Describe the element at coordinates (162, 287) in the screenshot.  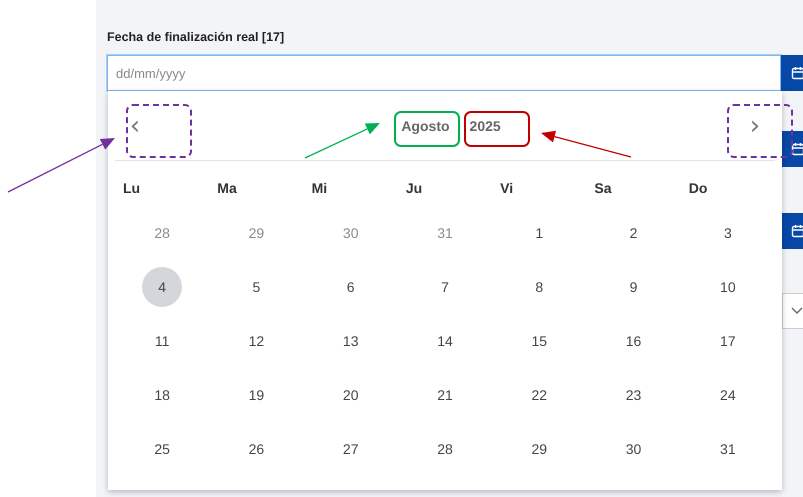
I see `day-button: 4` at that location.